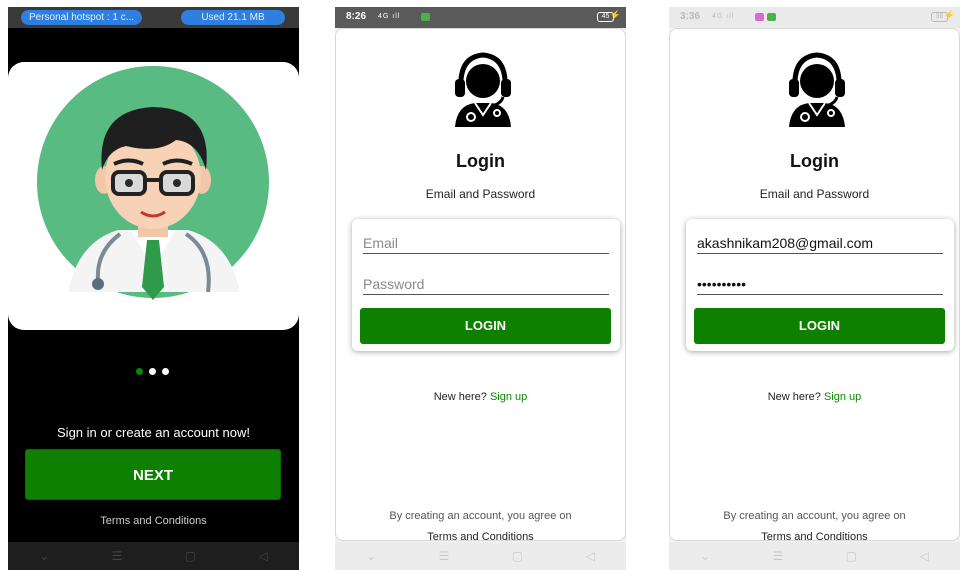 This screenshot has height=570, width=972. What do you see at coordinates (139, 371) in the screenshot?
I see `carousel-dot-active` at bounding box center [139, 371].